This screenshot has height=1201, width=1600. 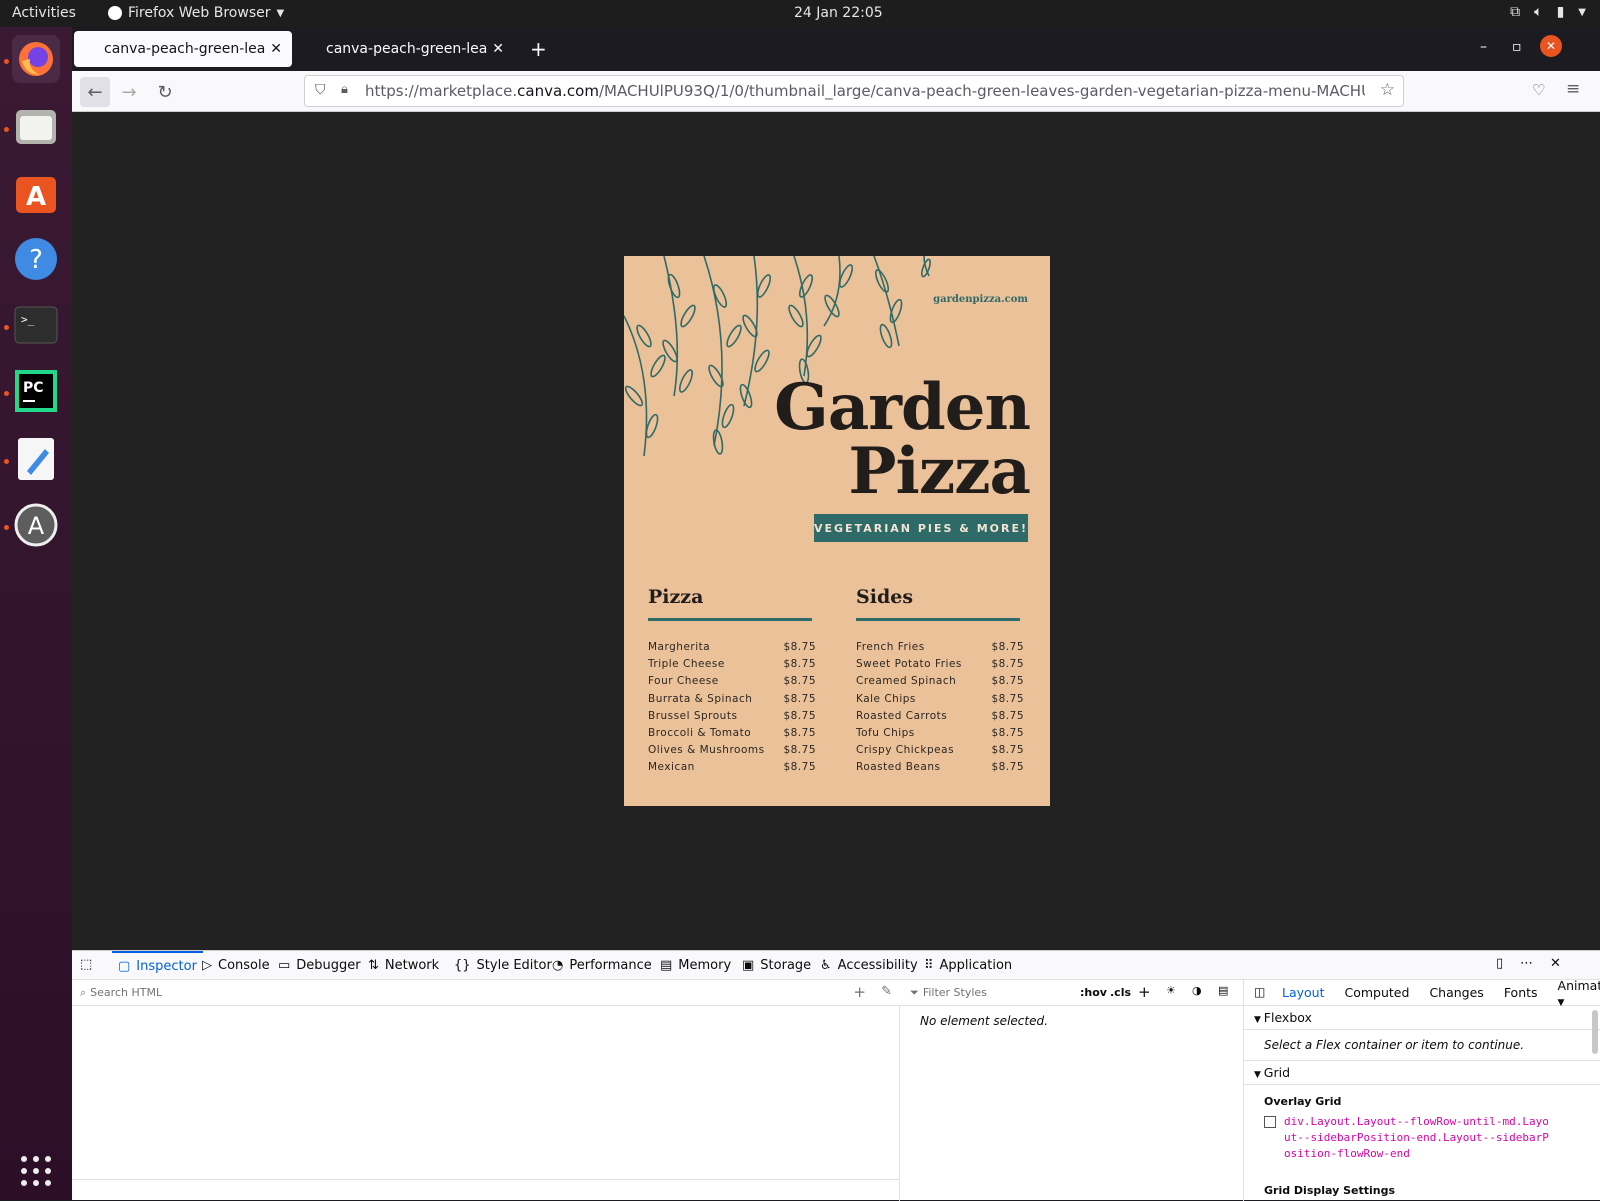 What do you see at coordinates (486, 993) in the screenshot?
I see `html-search-bar: ⌕ Search HTML + ✎` at bounding box center [486, 993].